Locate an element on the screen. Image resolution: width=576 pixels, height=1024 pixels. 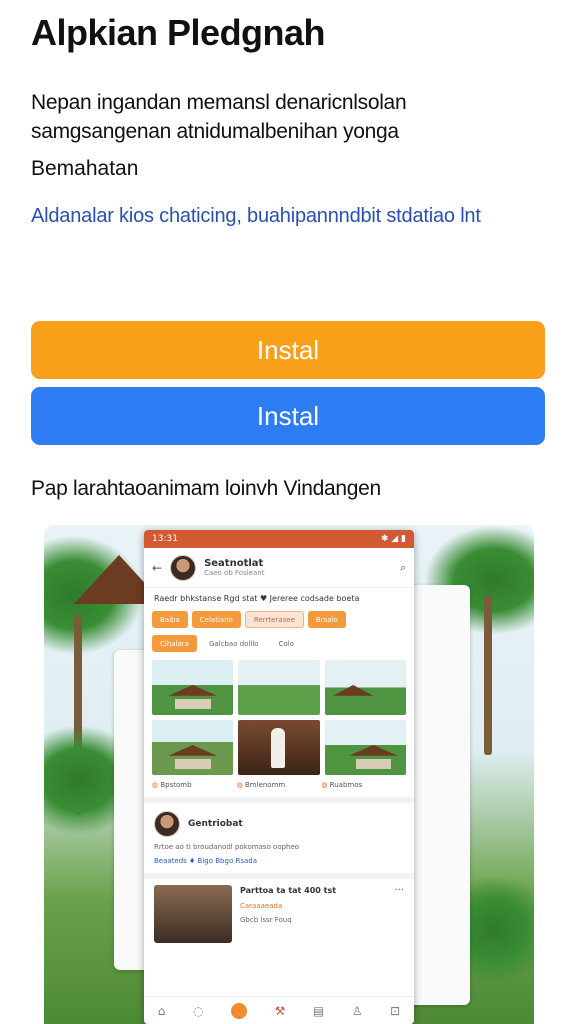
profile-header: ← Seatnotlat Caeo ob Fosleant ⌕ is located at coordinates (279, 568).